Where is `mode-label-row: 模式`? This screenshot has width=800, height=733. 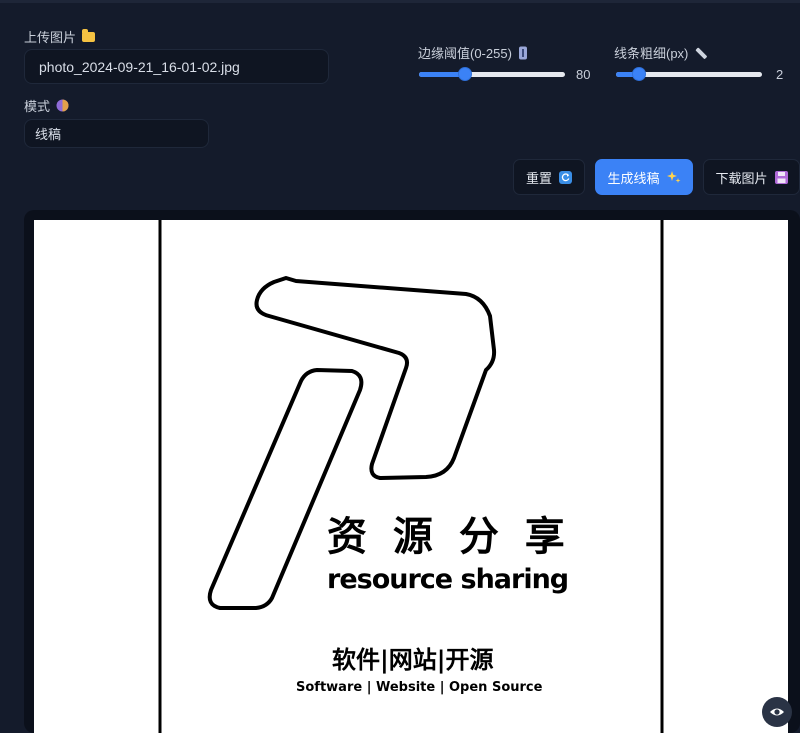 mode-label-row: 模式 is located at coordinates (46, 105).